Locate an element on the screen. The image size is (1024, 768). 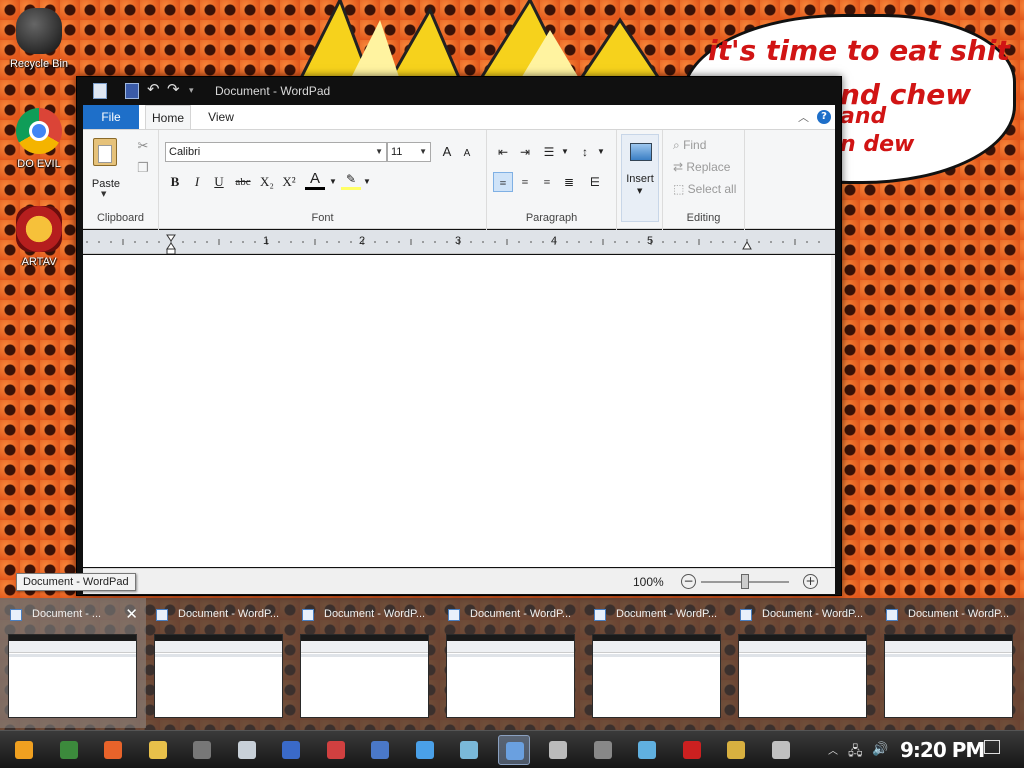
grow-font-button: A is located at coordinates (447, 152).